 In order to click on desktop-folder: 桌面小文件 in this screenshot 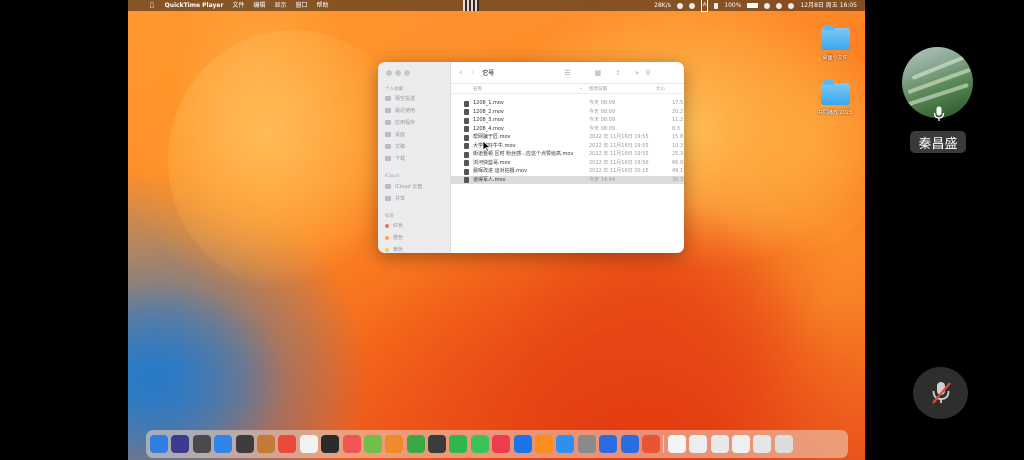, I will do `click(835, 43)`.